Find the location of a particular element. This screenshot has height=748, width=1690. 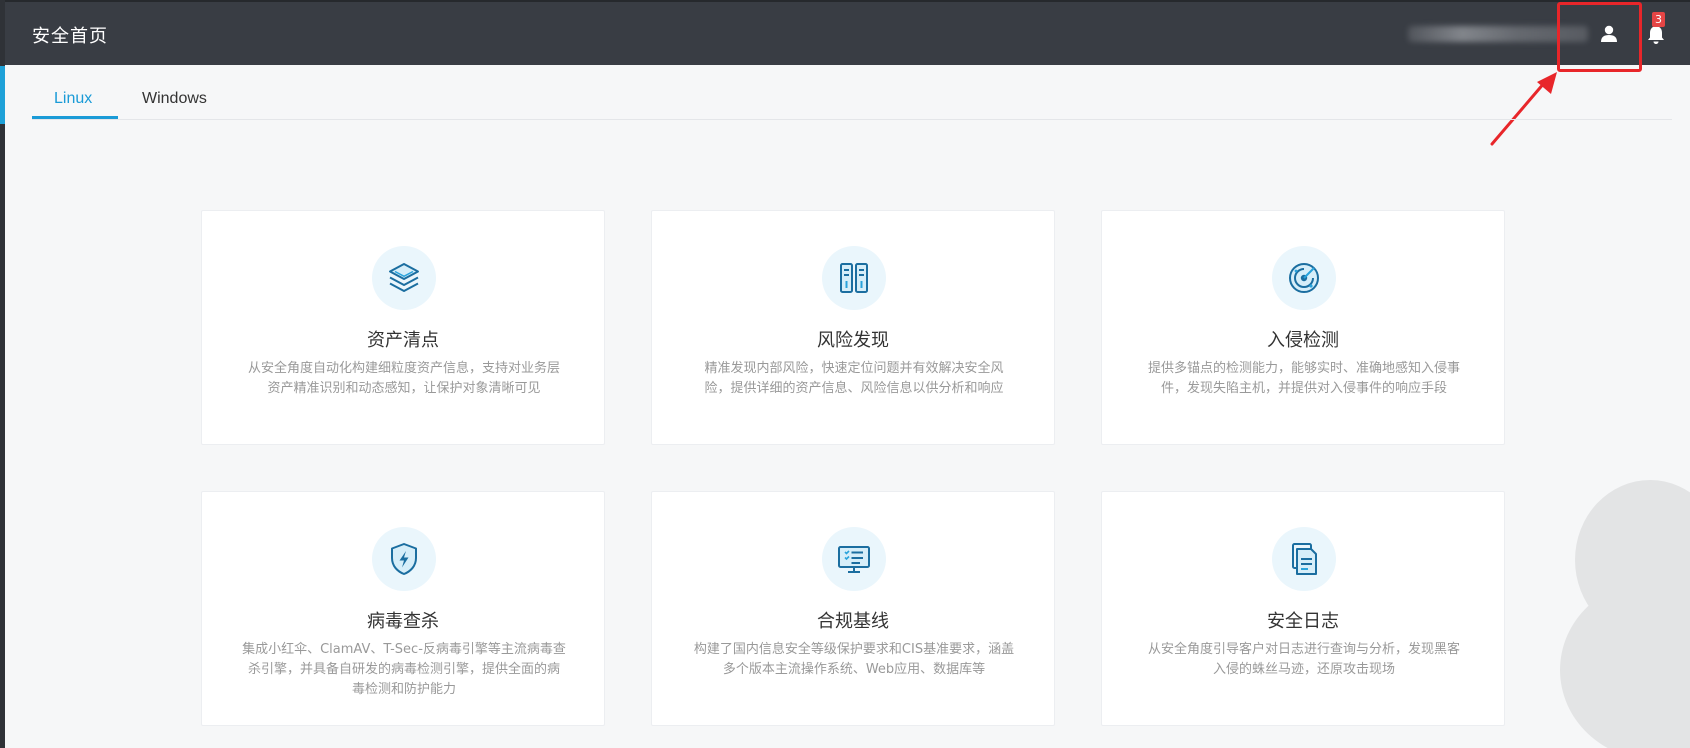

card-description: 从安全角度引导客户对日志进行查询与分析，发现黑客入侵的蛛丝马迹，还原攻击现场 is located at coordinates (1303, 659).